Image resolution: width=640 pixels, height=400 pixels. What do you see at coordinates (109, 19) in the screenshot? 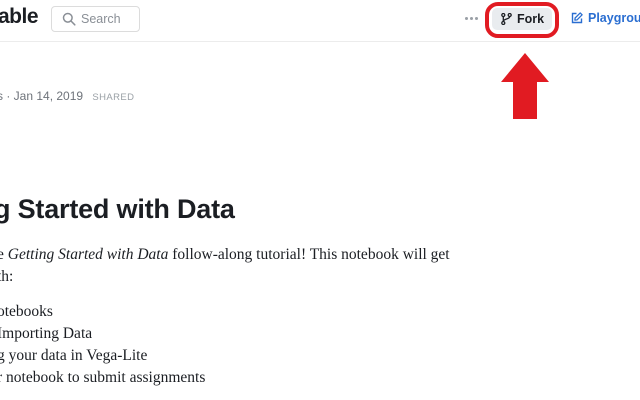
I see `search-input` at bounding box center [109, 19].